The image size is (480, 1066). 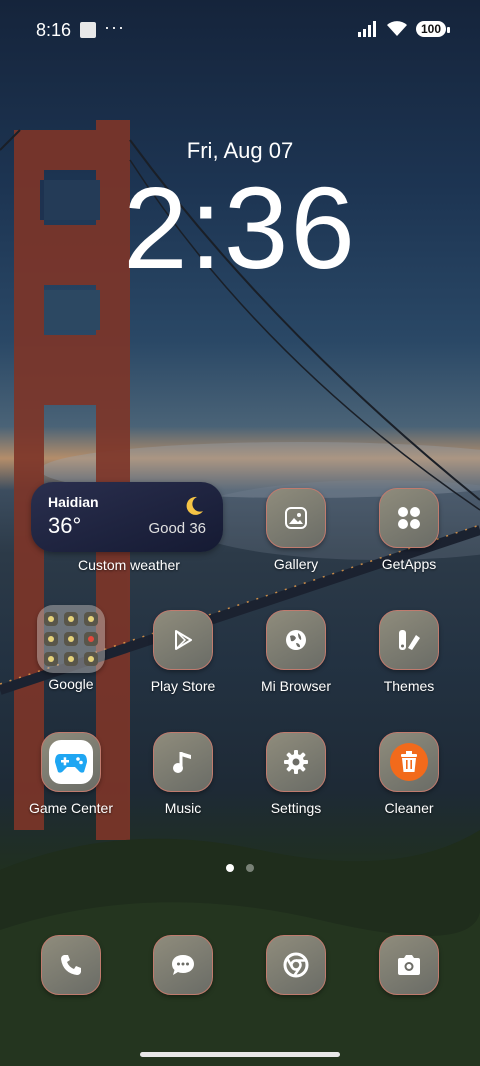 What do you see at coordinates (409, 652) in the screenshot?
I see `app-themes: Themes` at bounding box center [409, 652].